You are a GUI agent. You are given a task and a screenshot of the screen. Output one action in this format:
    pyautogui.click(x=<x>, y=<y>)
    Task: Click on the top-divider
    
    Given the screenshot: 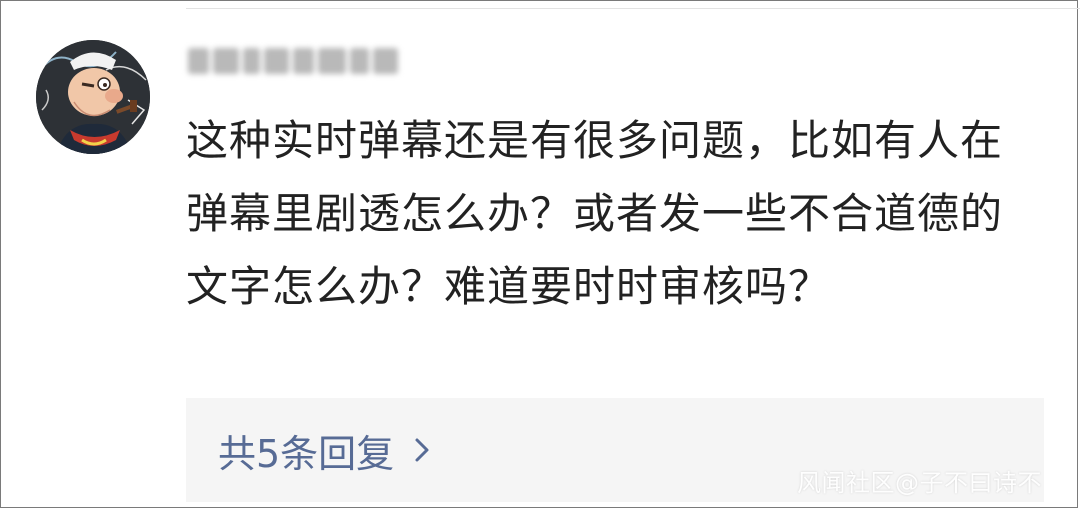 What is the action you would take?
    pyautogui.click(x=633, y=8)
    